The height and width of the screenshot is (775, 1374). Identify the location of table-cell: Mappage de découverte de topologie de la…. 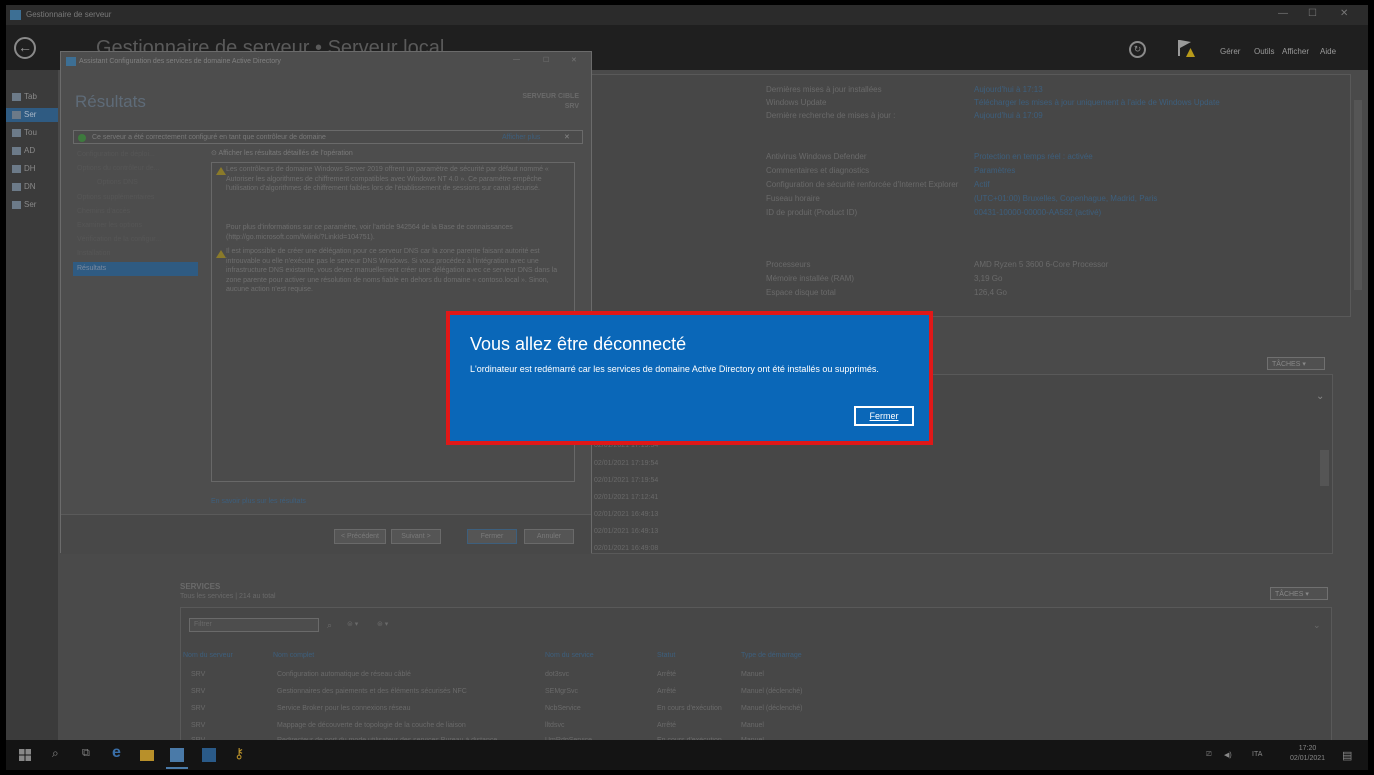
(371, 725).